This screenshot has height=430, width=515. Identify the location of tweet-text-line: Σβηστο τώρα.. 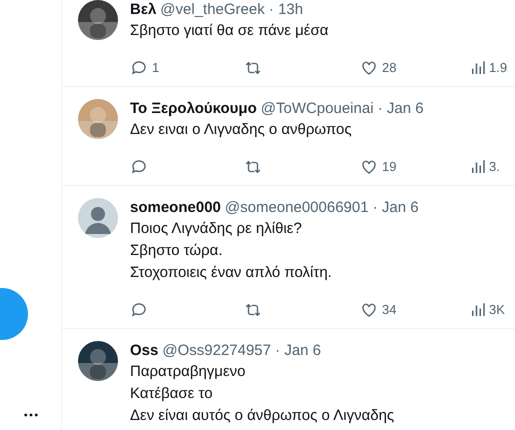
(177, 251).